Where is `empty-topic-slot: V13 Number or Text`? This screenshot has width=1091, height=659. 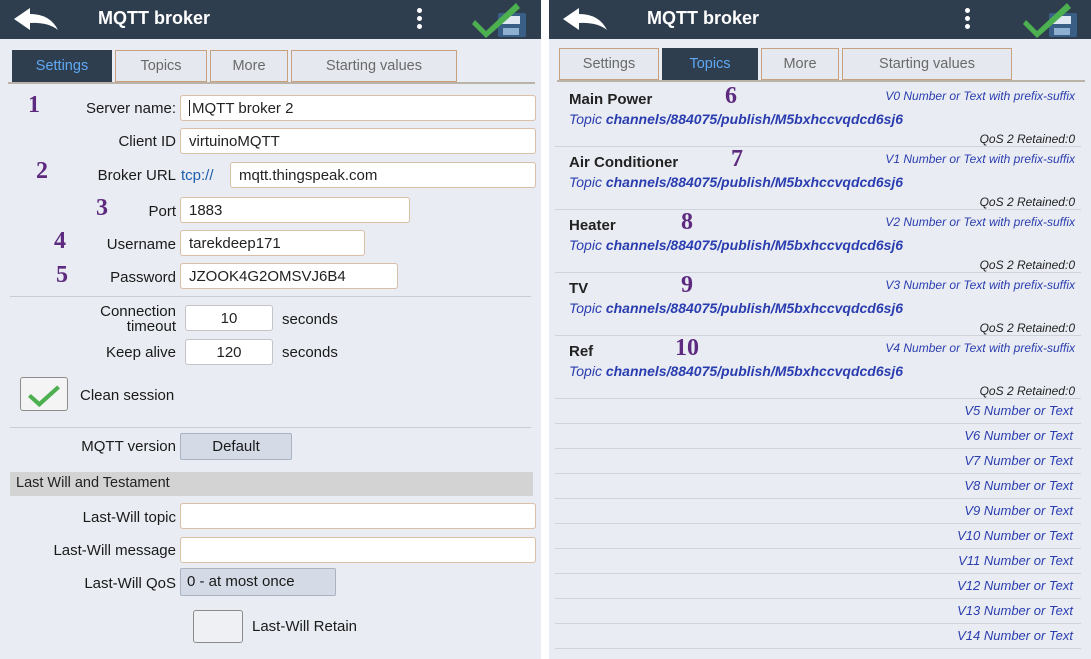
empty-topic-slot: V13 Number or Text is located at coordinates (818, 611).